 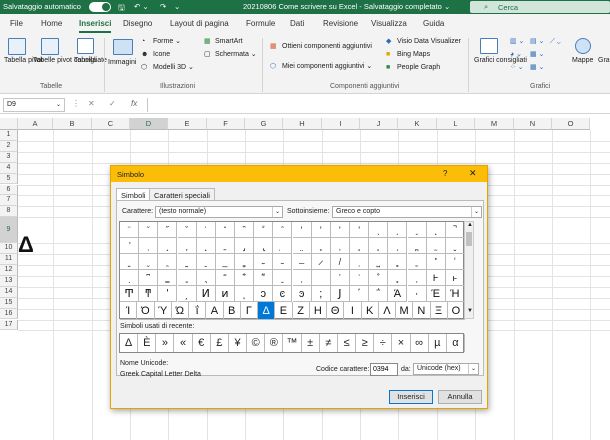 What do you see at coordinates (264, 124) in the screenshot?
I see `column-header: G` at bounding box center [264, 124].